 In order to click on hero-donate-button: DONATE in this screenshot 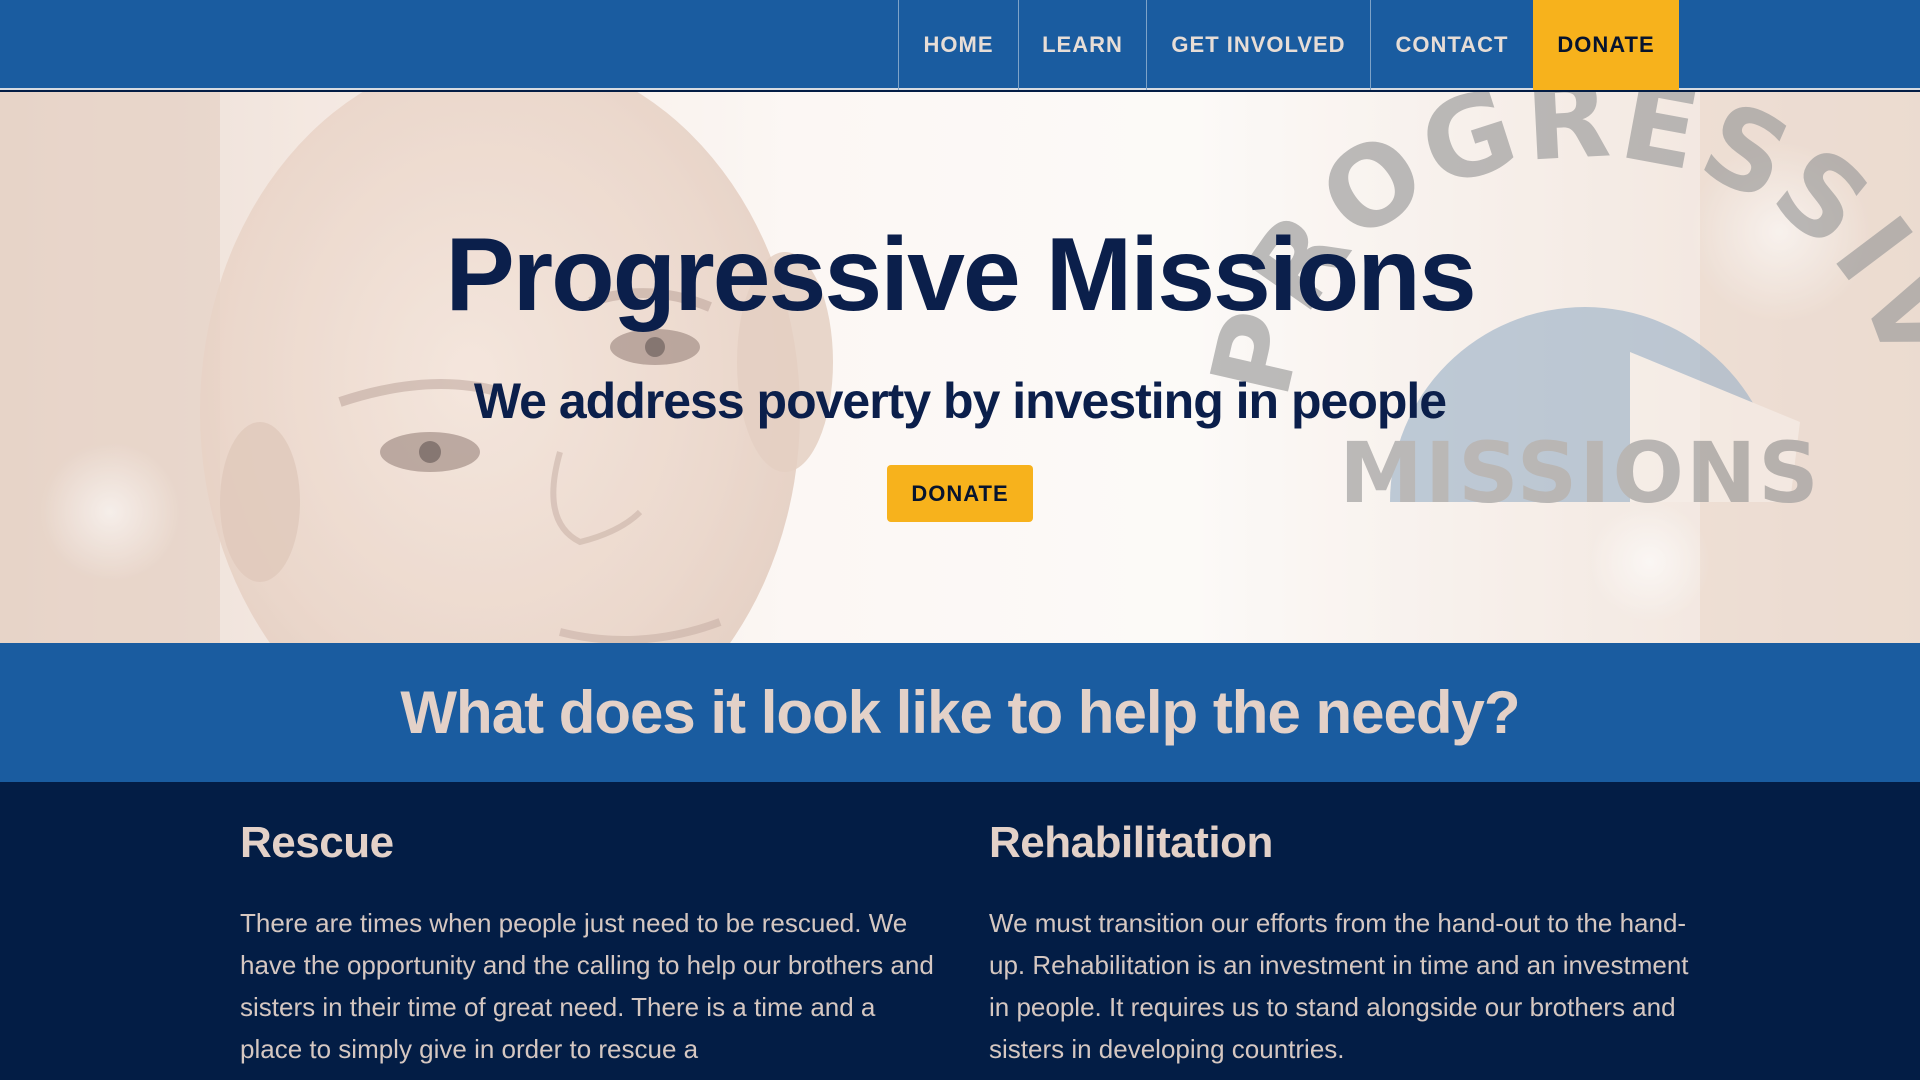, I will do `click(960, 493)`.